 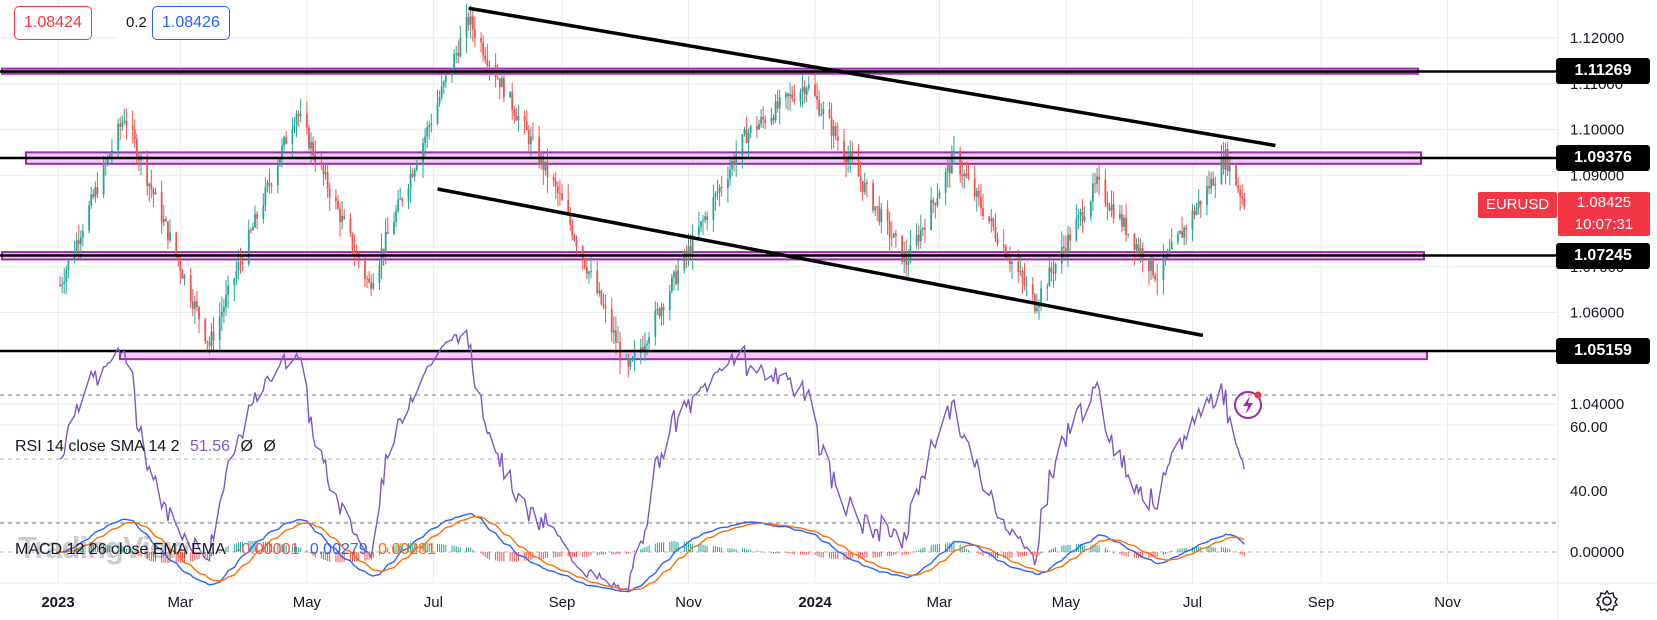 I want to click on macd-legend-title: MACD 12 26 close EMA EMA, so click(x=120, y=549).